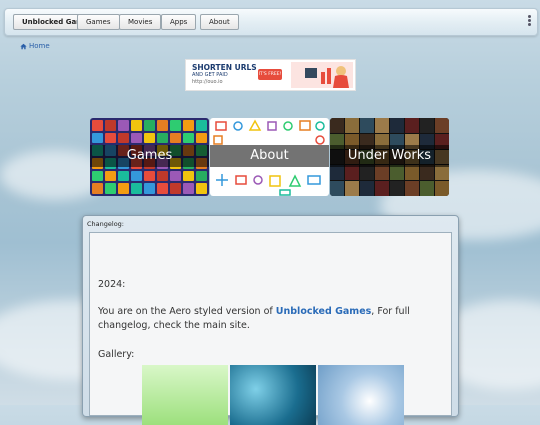  What do you see at coordinates (140, 22) in the screenshot?
I see `nav-movies: Movies` at bounding box center [140, 22].